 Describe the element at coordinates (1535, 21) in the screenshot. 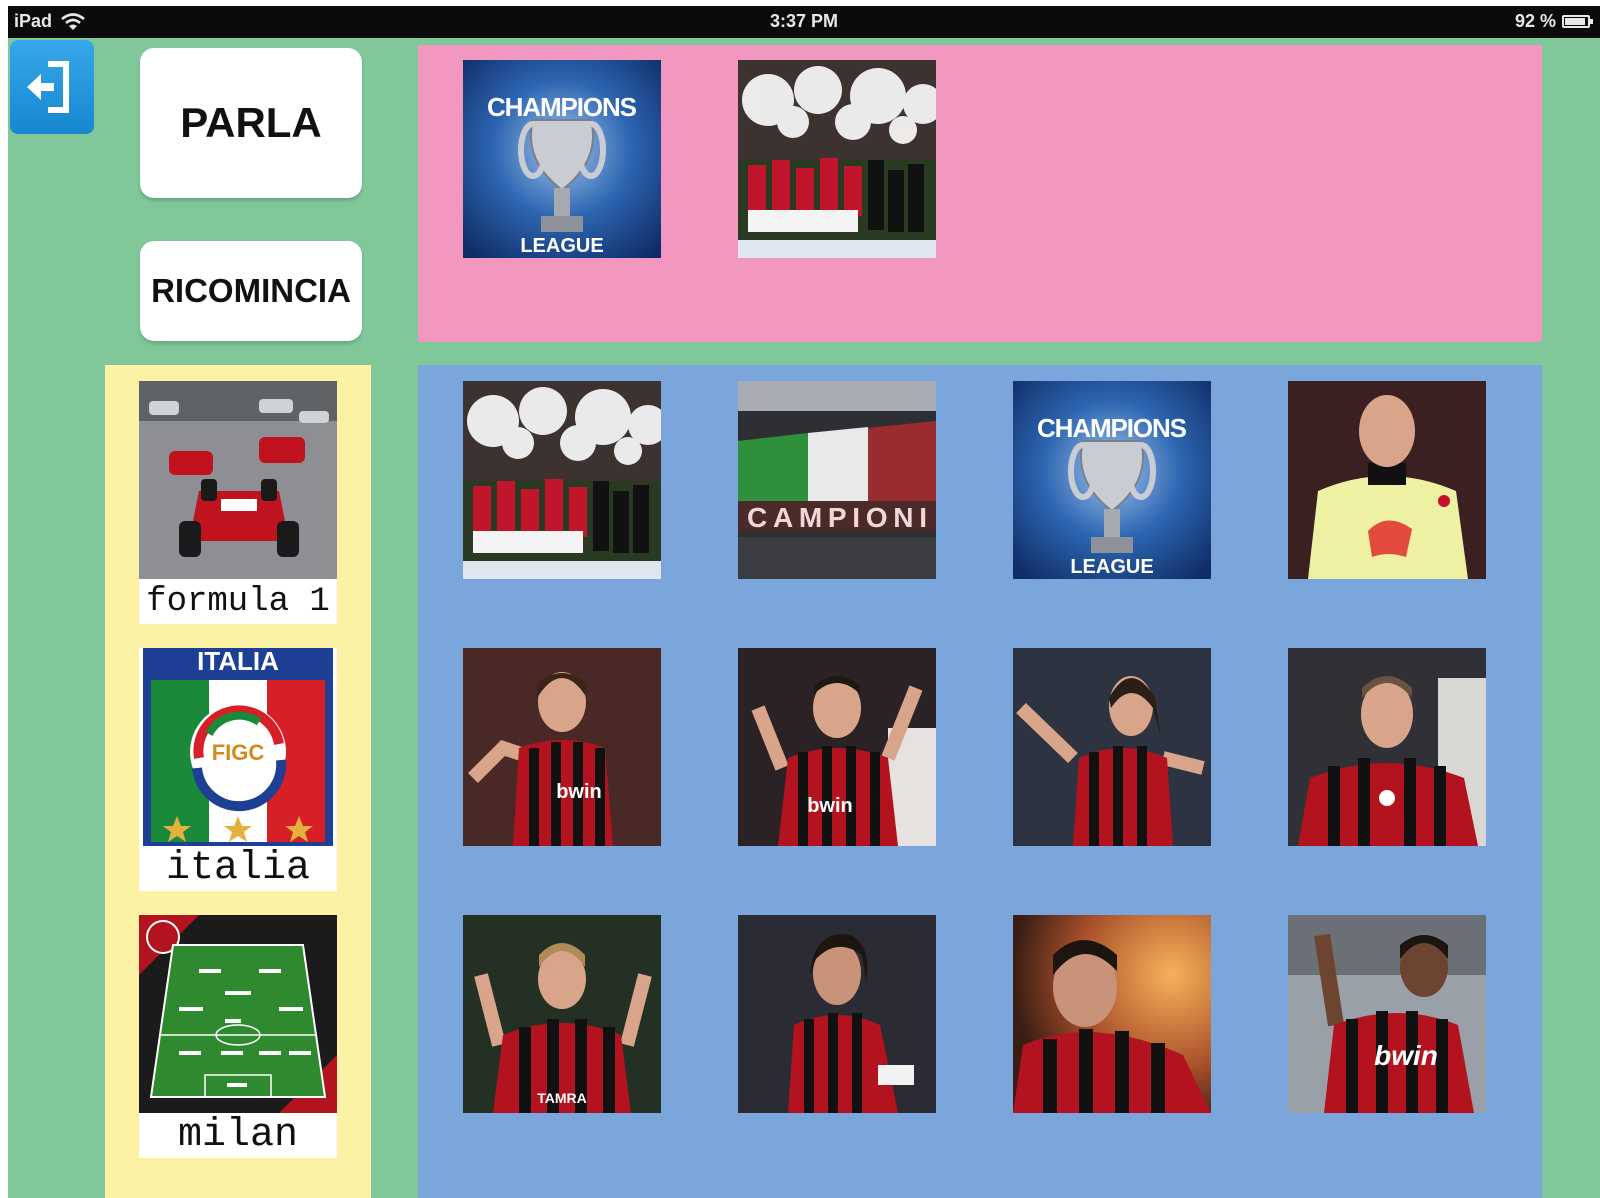

I see `battery-percent: 92 %` at that location.